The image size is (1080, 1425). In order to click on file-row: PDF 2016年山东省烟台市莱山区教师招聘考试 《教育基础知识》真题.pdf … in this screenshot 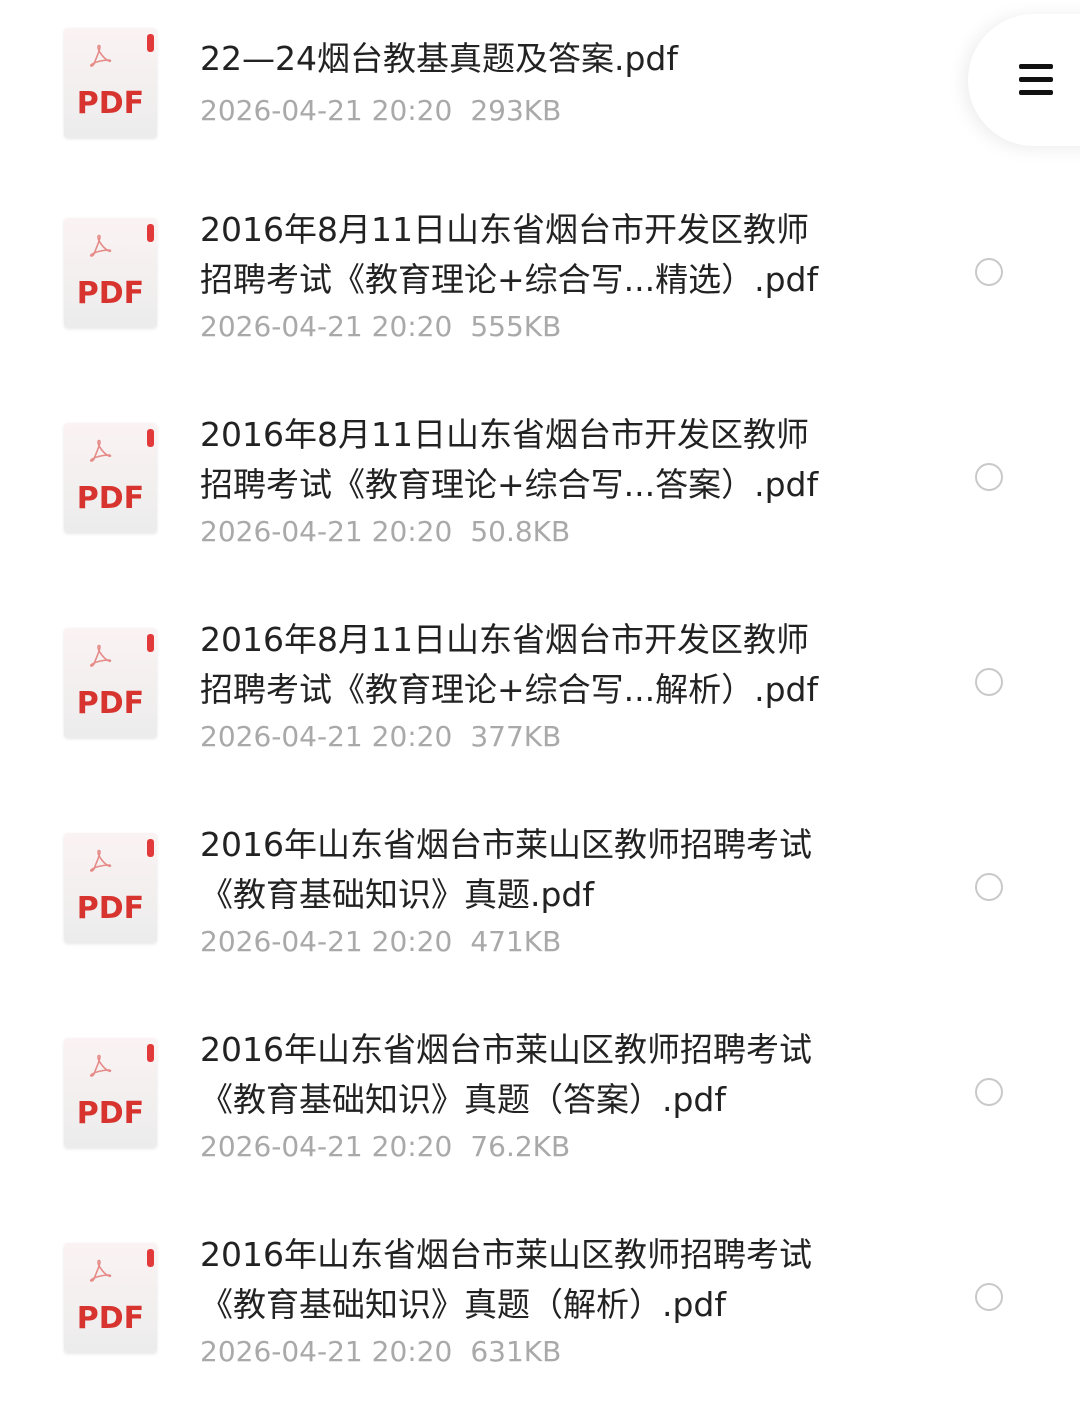, I will do `click(540, 915)`.